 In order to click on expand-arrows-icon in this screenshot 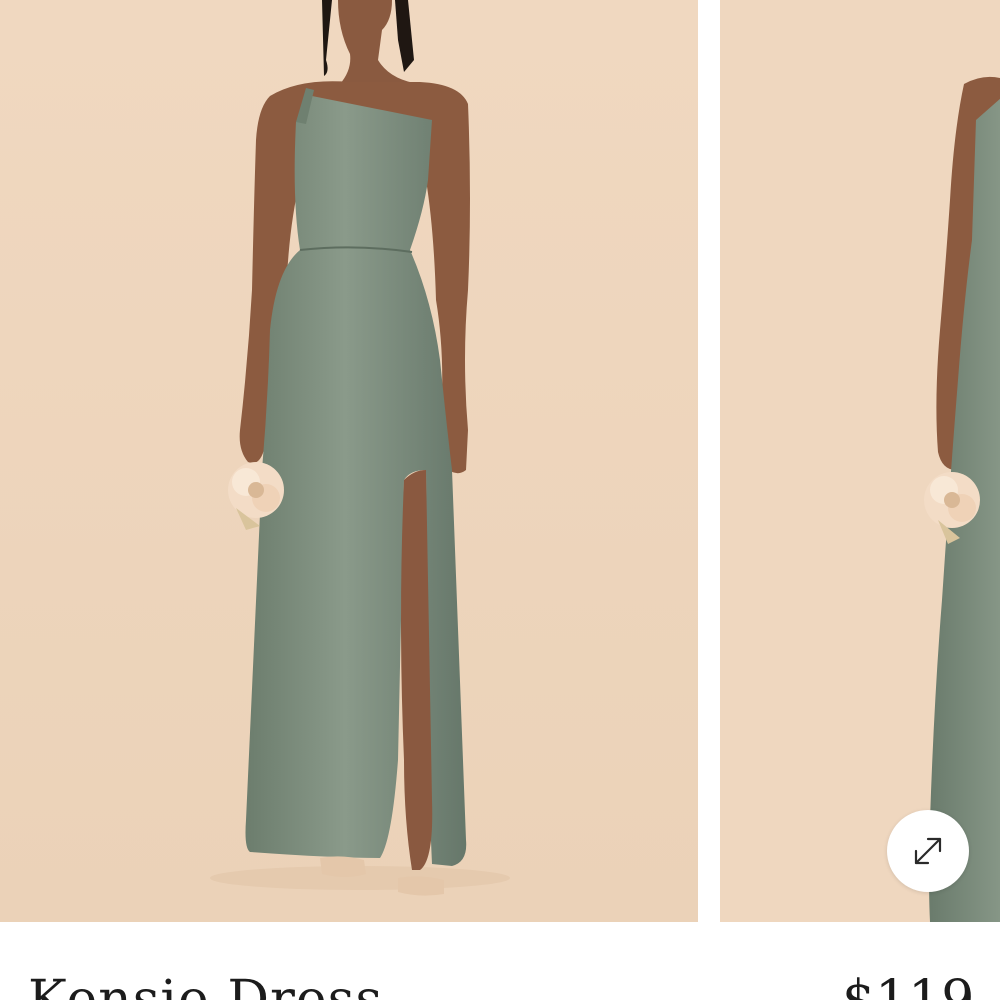, I will do `click(928, 851)`.